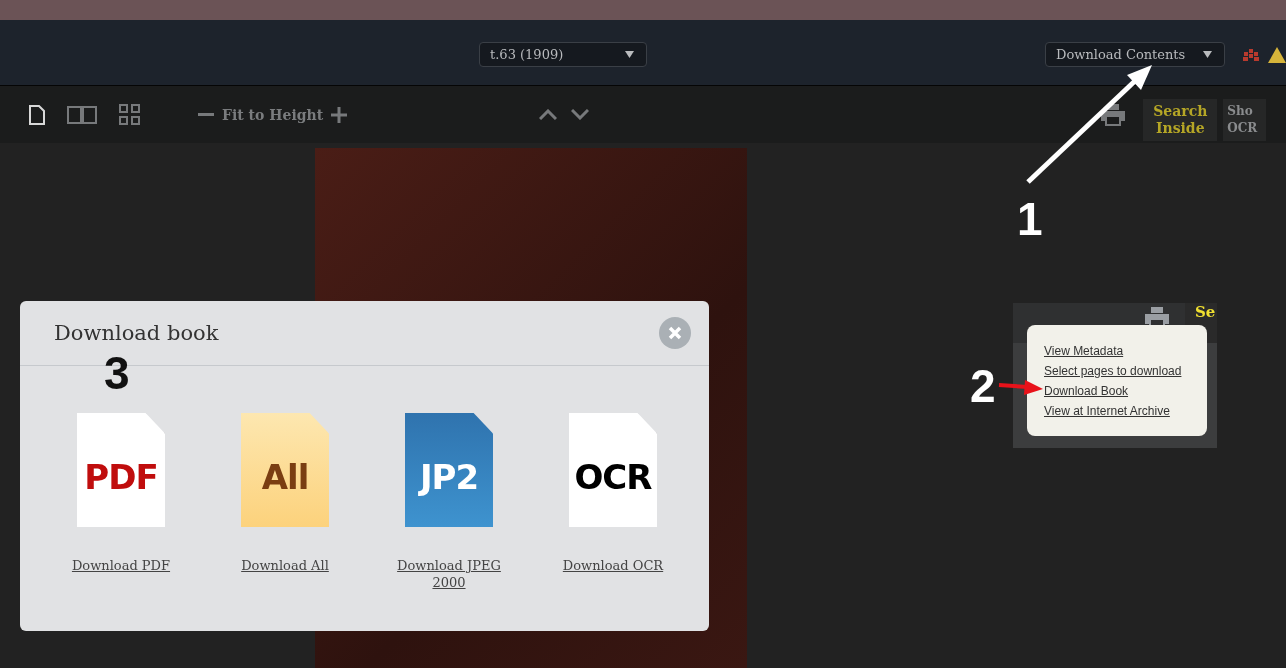  I want to click on download-link: Download All, so click(285, 565).